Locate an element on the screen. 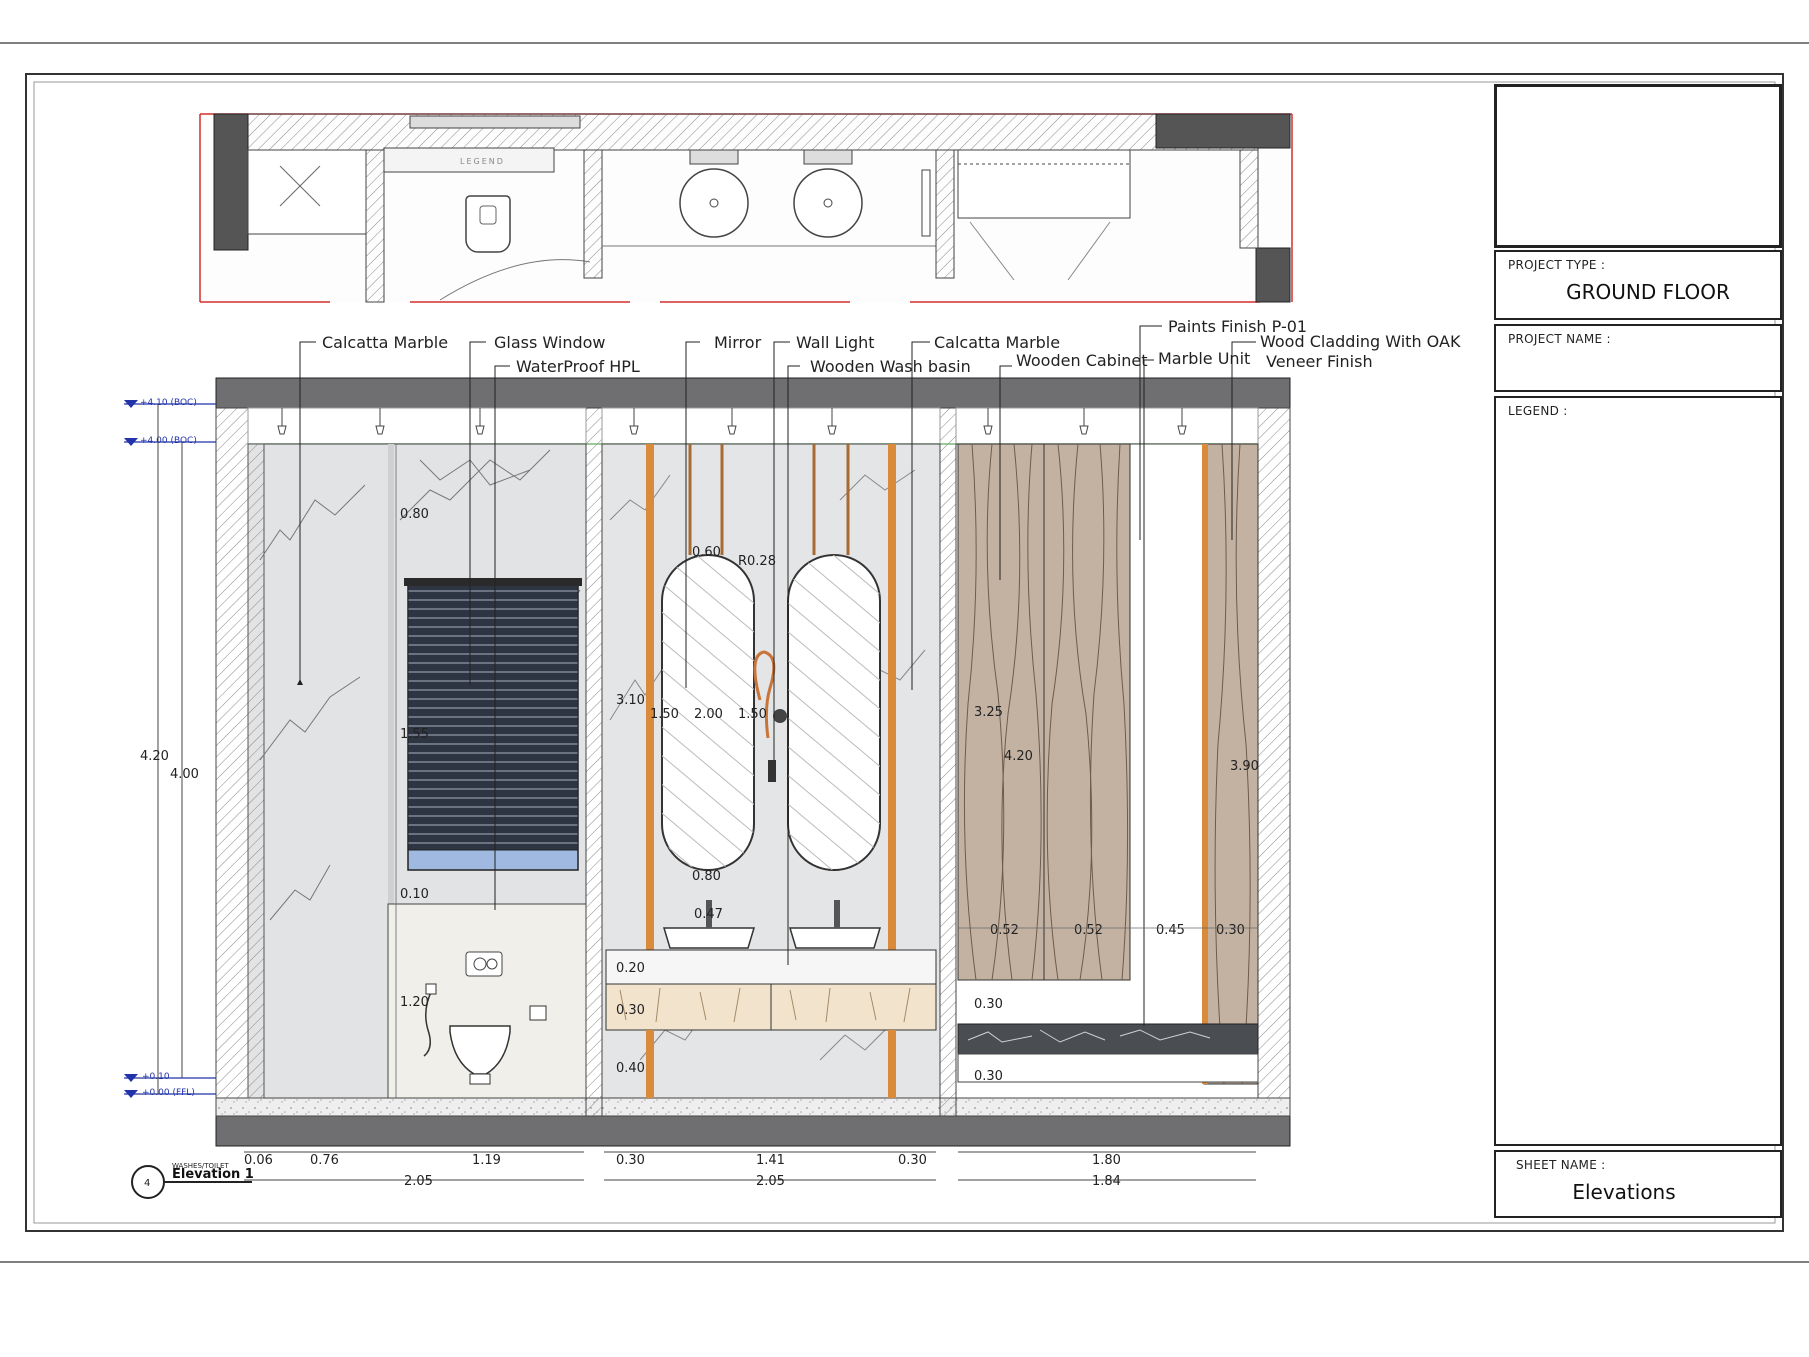 The height and width of the screenshot is (1357, 1809). callout-waterproof-hpl: WaterProof HPL is located at coordinates (578, 366).